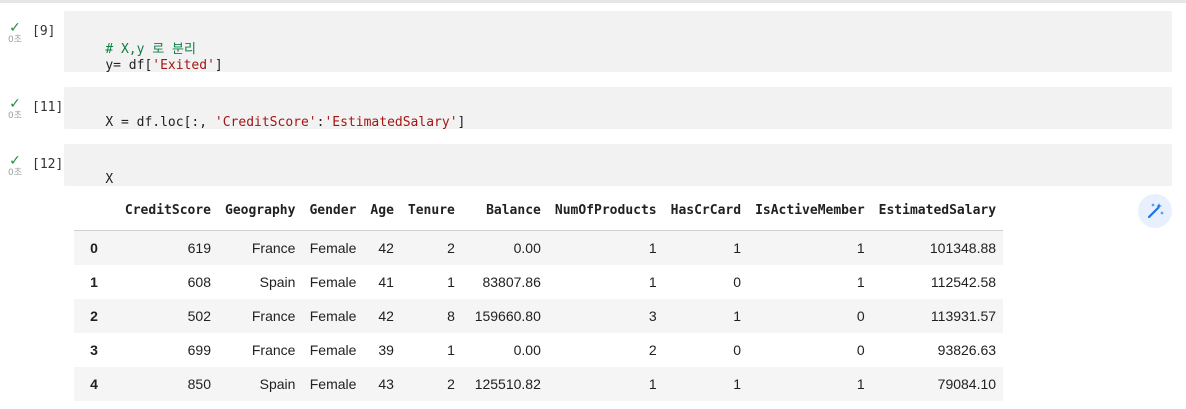 The width and height of the screenshot is (1186, 409). Describe the element at coordinates (333, 210) in the screenshot. I see `column-header: Gender` at that location.